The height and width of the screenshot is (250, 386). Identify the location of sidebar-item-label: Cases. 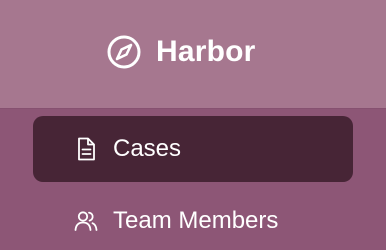
(147, 148).